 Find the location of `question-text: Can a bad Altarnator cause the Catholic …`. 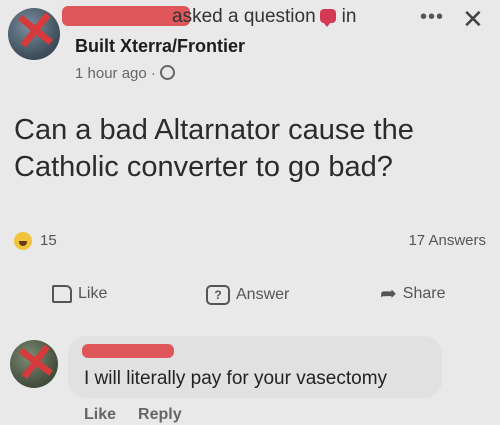

question-text: Can a bad Altarnator cause the Catholic … is located at coordinates (214, 148).